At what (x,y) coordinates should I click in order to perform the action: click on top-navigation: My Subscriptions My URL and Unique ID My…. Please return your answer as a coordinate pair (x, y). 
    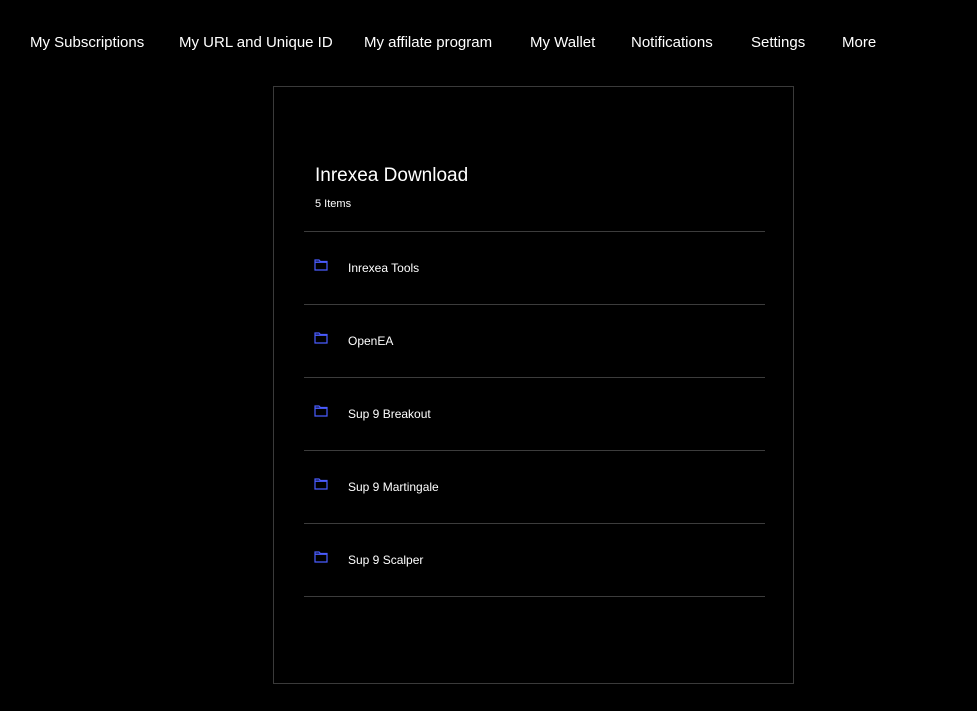
    Looking at the image, I should click on (488, 43).